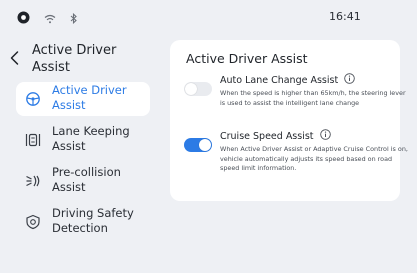 This screenshot has width=417, height=273. What do you see at coordinates (279, 80) in the screenshot?
I see `auto-lane-change-title: Auto Lane Change Assist` at bounding box center [279, 80].